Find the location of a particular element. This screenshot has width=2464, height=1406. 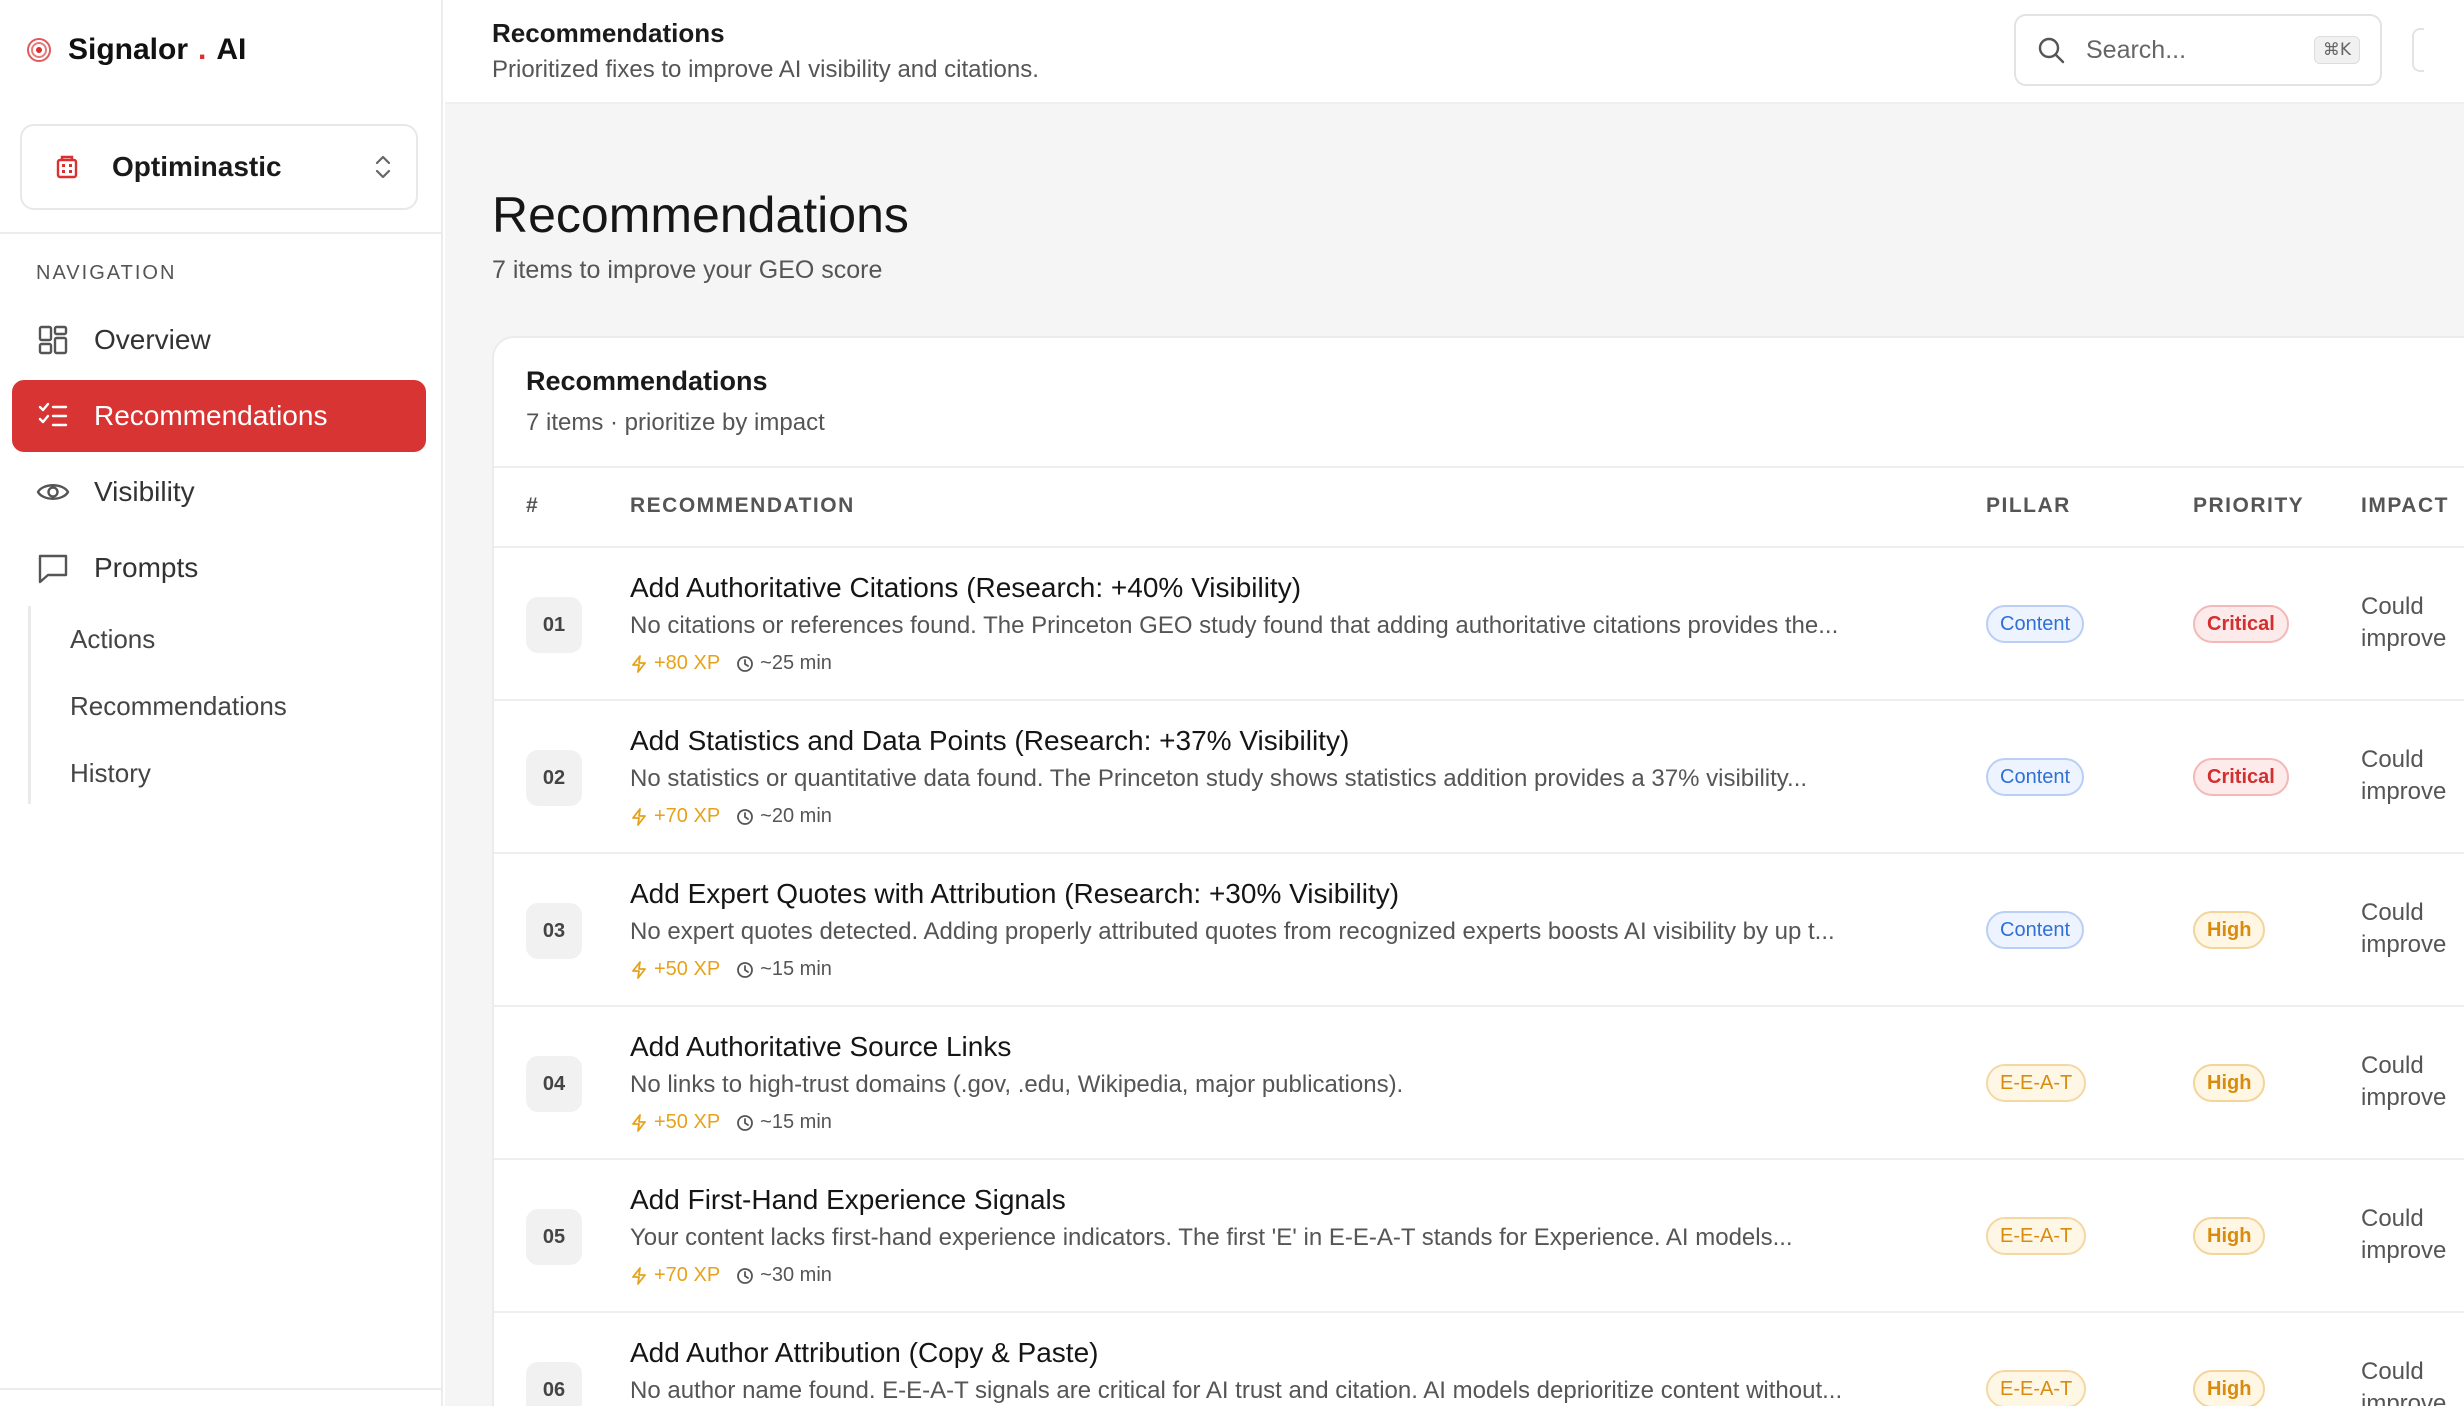

sidebar-item-label: Recommendations is located at coordinates (211, 415).